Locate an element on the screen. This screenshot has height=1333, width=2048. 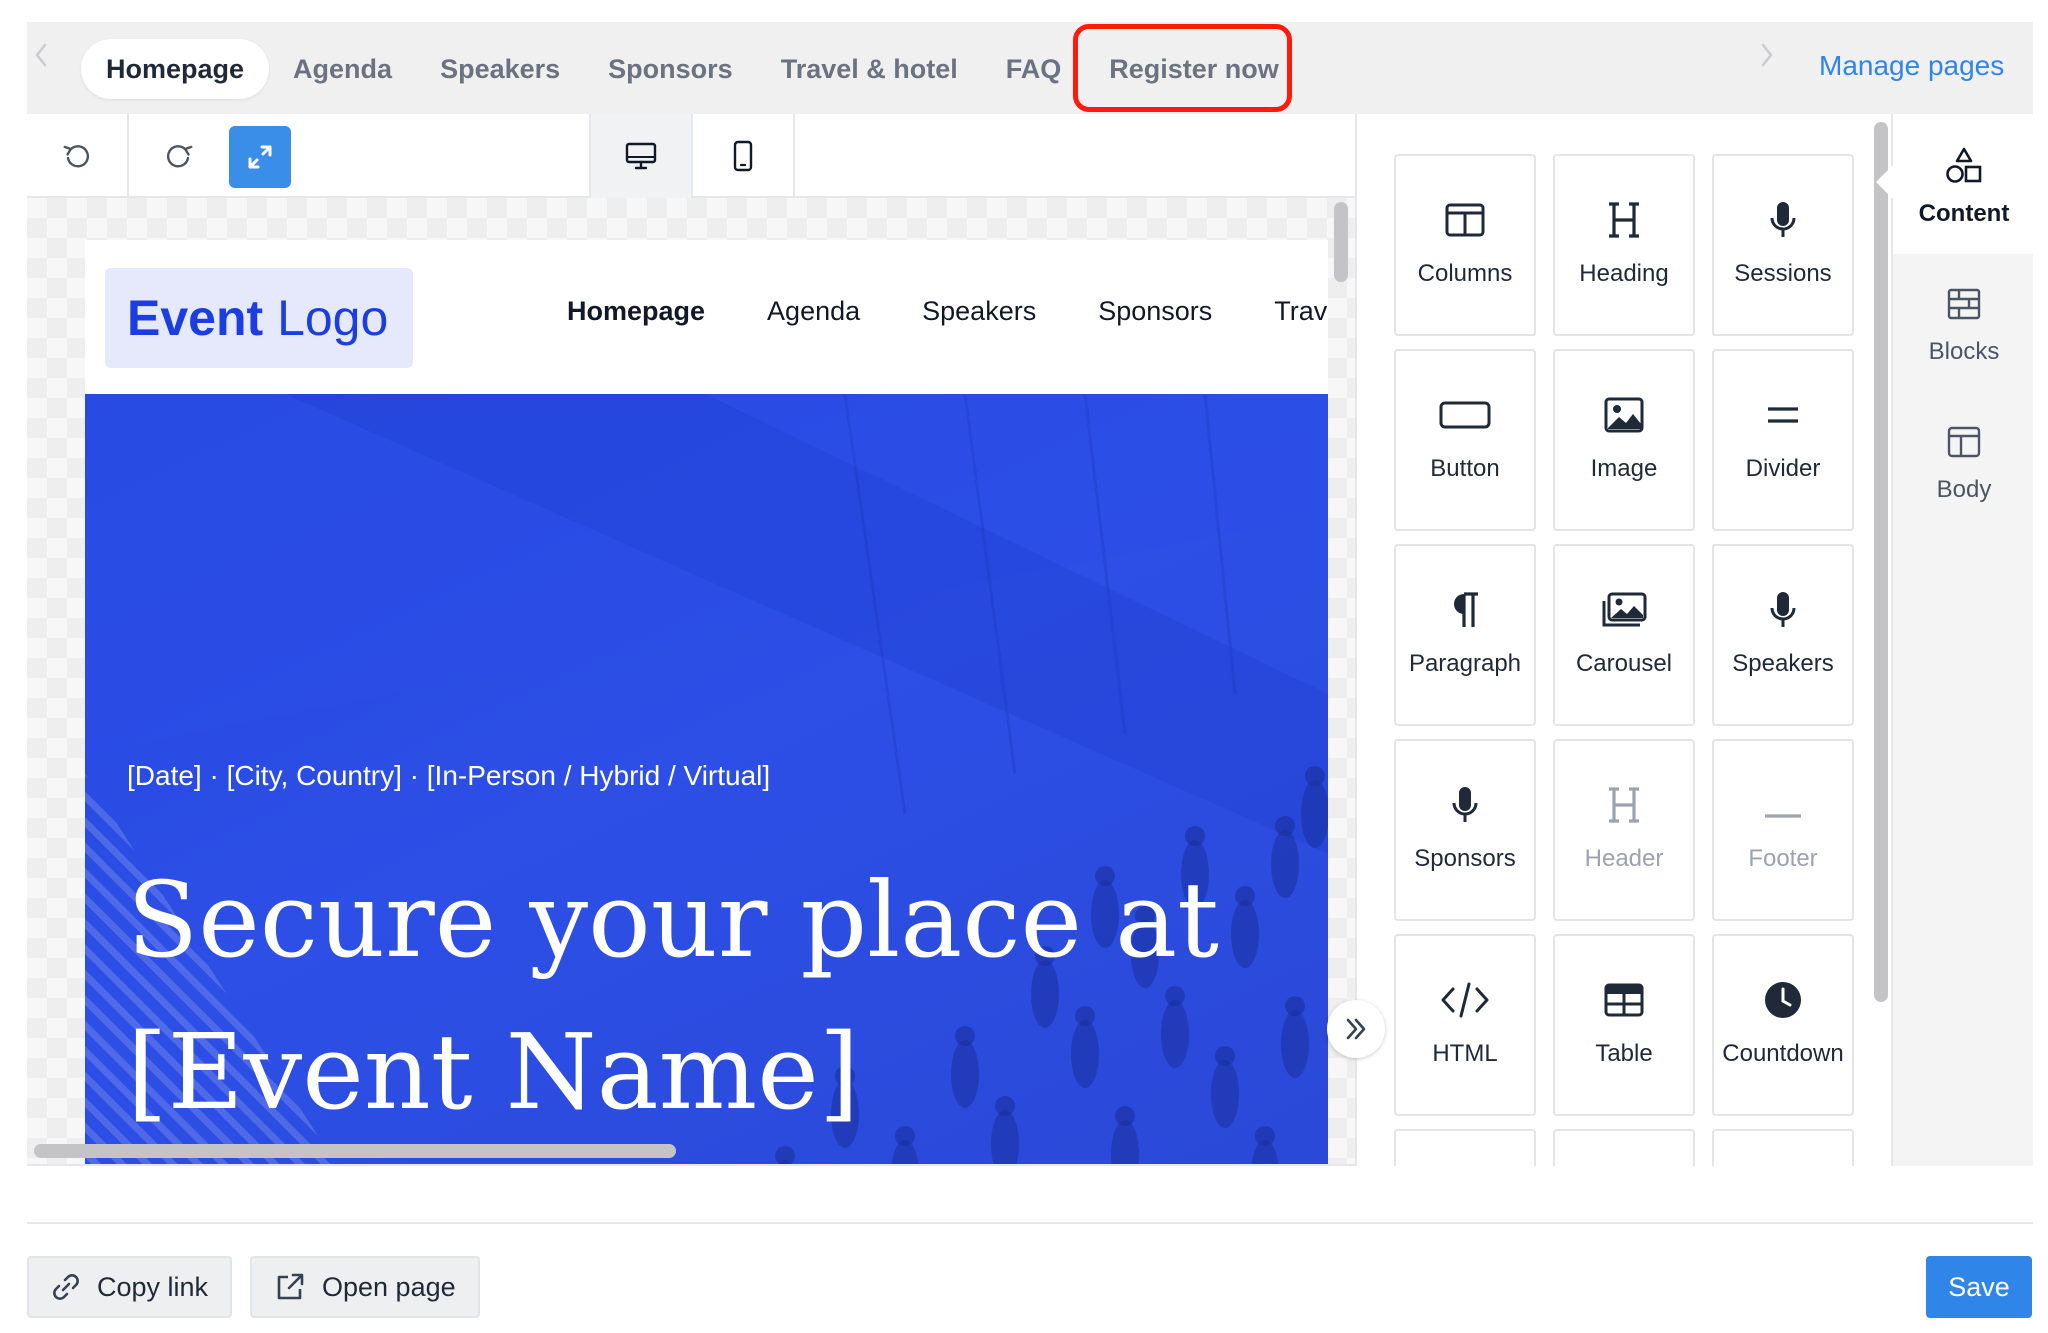
undo-icon is located at coordinates (76, 156).